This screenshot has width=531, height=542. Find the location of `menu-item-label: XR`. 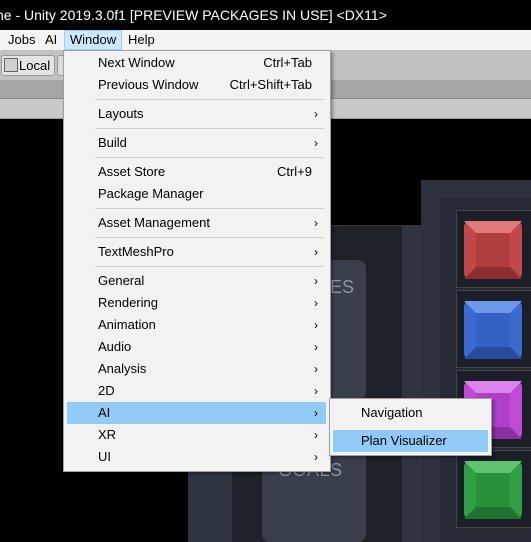

menu-item-label: XR is located at coordinates (107, 434).